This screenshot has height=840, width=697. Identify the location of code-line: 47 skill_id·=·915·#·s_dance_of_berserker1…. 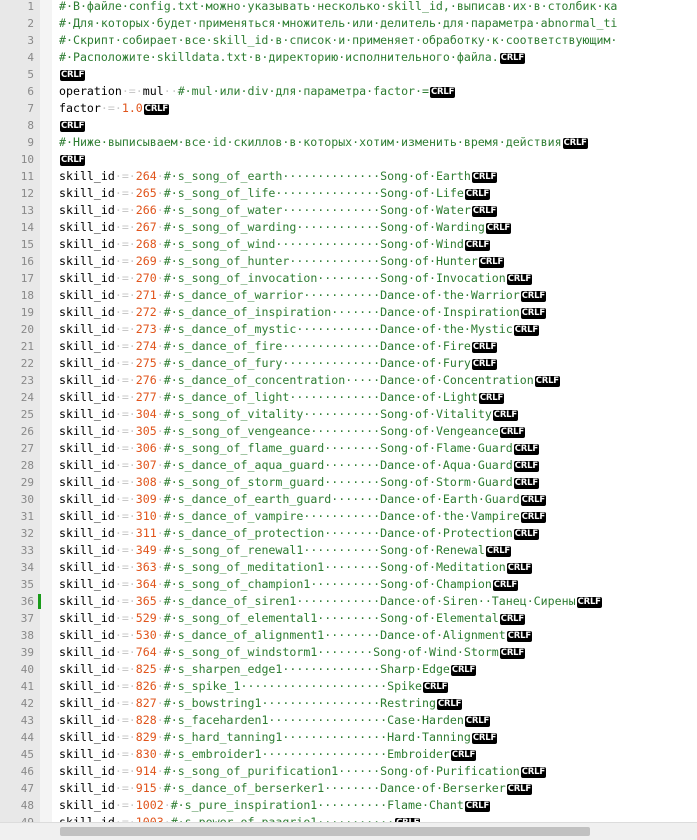
(348, 788).